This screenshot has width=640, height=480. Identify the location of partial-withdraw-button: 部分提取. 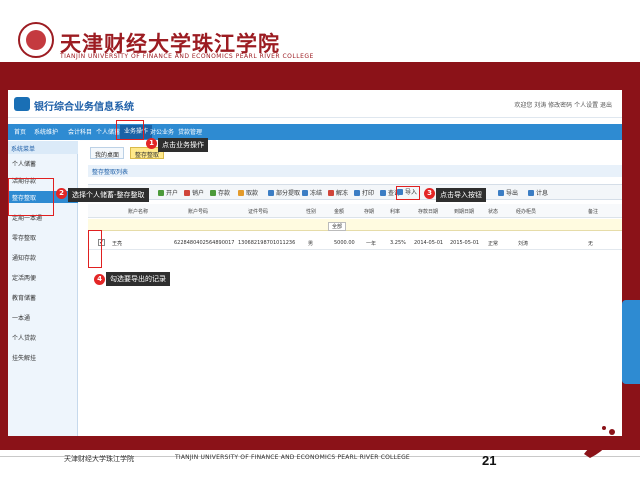
(284, 193).